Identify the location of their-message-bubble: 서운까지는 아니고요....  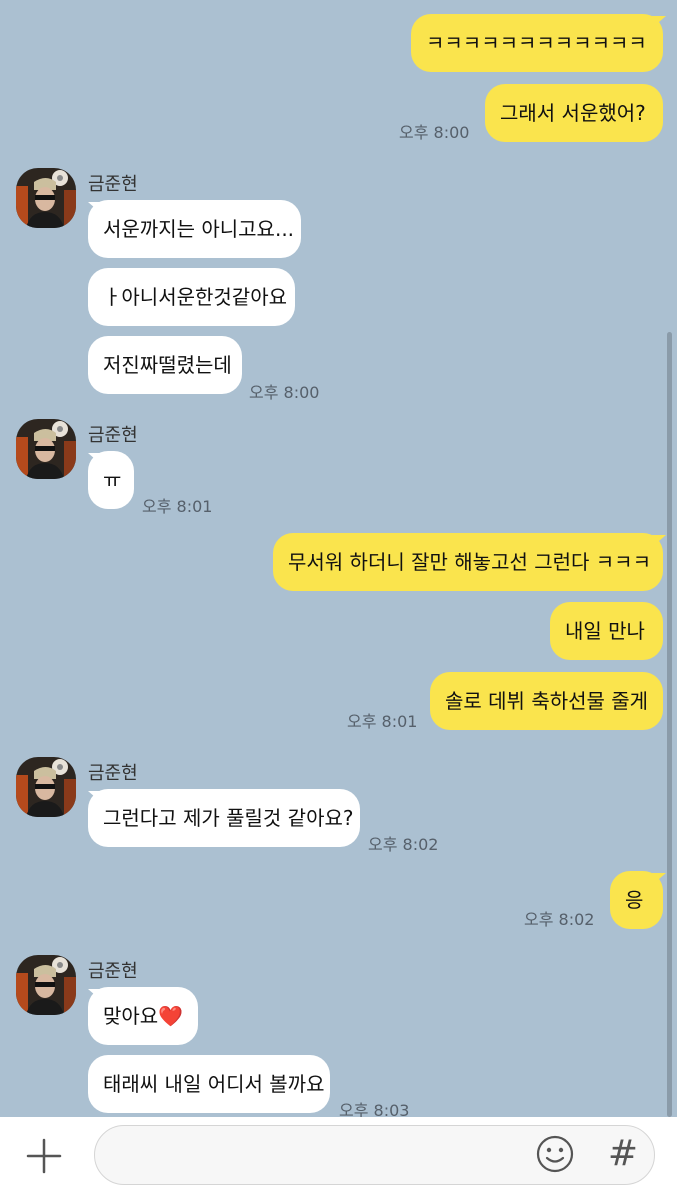
(194, 229).